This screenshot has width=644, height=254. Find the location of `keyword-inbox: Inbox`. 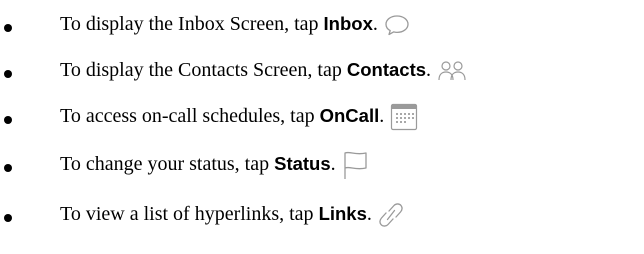

keyword-inbox: Inbox is located at coordinates (348, 23).